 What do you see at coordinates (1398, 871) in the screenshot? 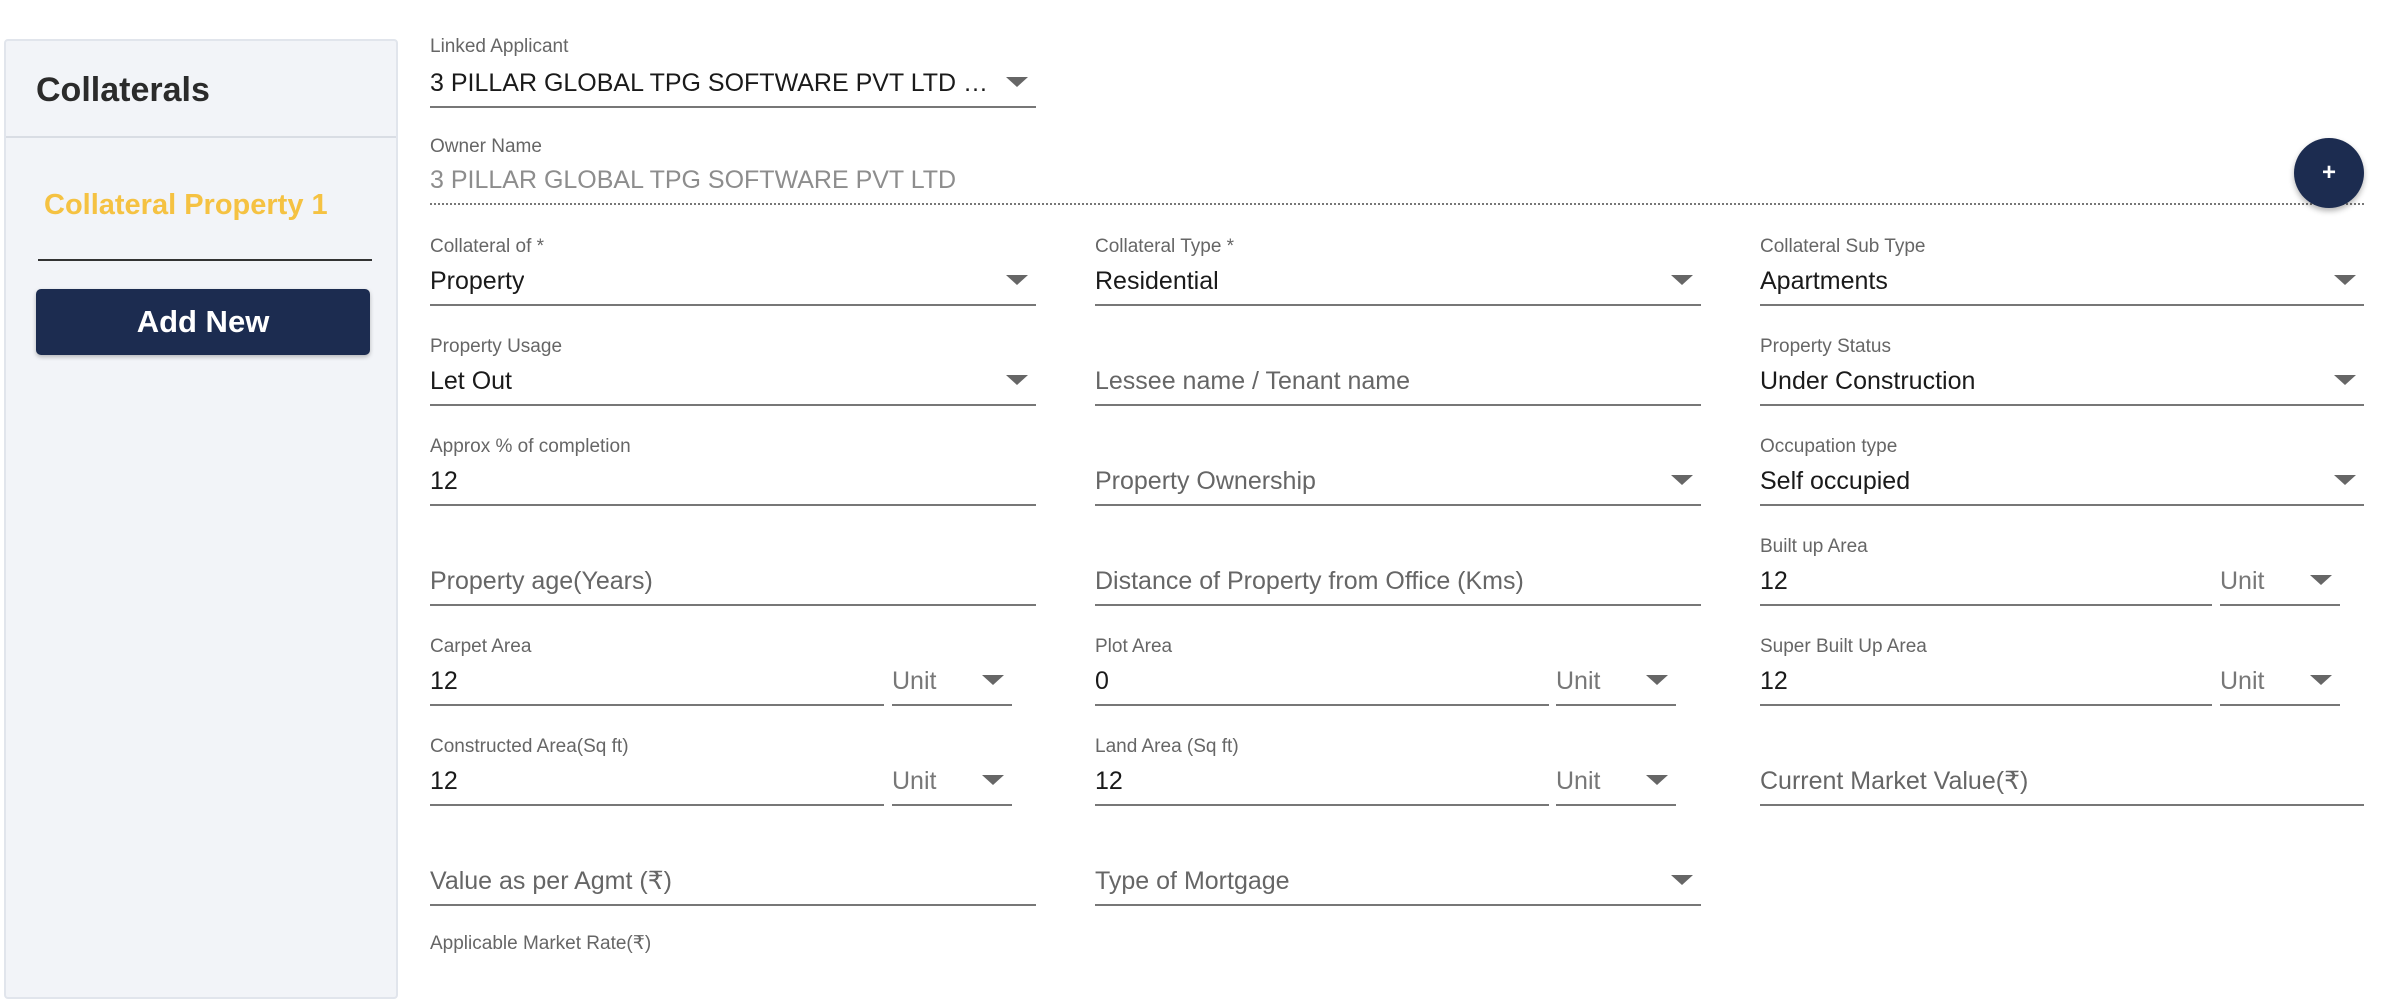
I see `type-of-mortgage-select: Type of Mortgage` at bounding box center [1398, 871].